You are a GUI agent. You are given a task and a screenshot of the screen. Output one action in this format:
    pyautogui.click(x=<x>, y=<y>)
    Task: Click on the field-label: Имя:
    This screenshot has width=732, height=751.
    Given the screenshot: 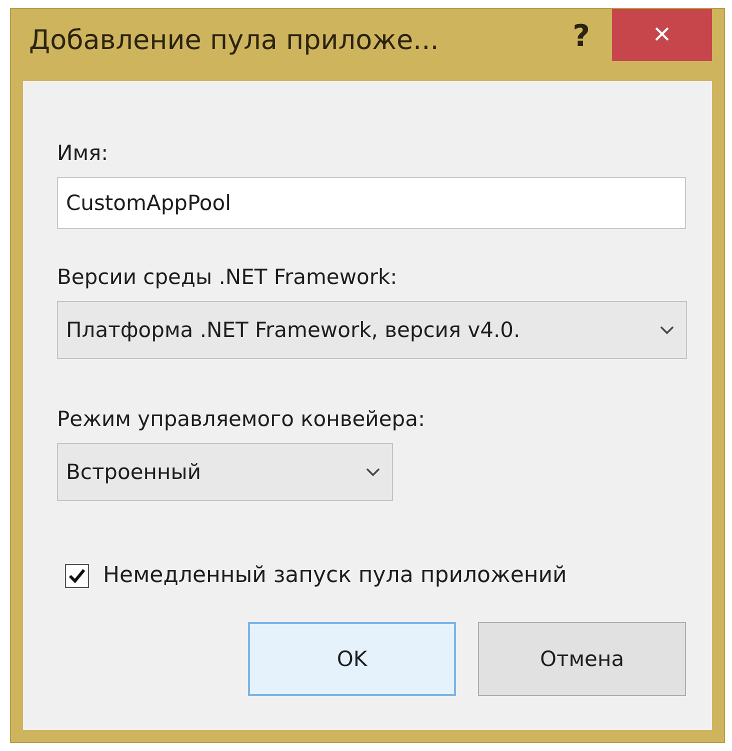 What is the action you would take?
    pyautogui.click(x=83, y=153)
    